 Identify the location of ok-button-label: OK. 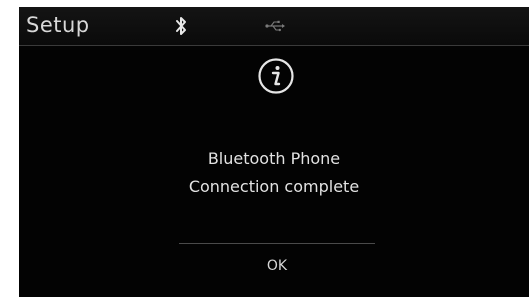
(277, 266).